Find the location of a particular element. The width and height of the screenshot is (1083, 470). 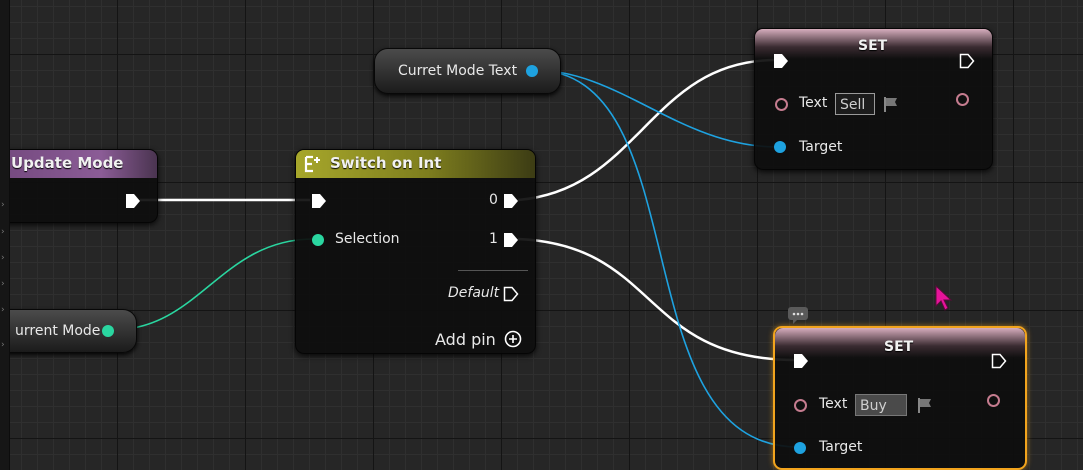

variable-label: Curret Mode Text is located at coordinates (458, 71).